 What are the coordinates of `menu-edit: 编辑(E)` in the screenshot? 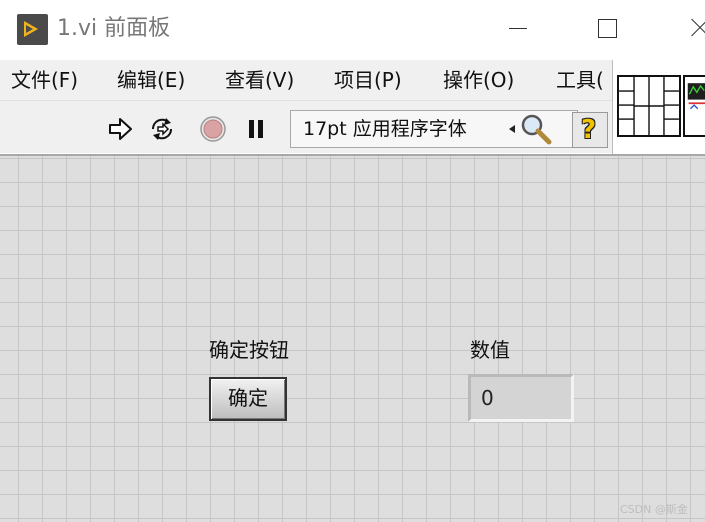 It's located at (151, 80).